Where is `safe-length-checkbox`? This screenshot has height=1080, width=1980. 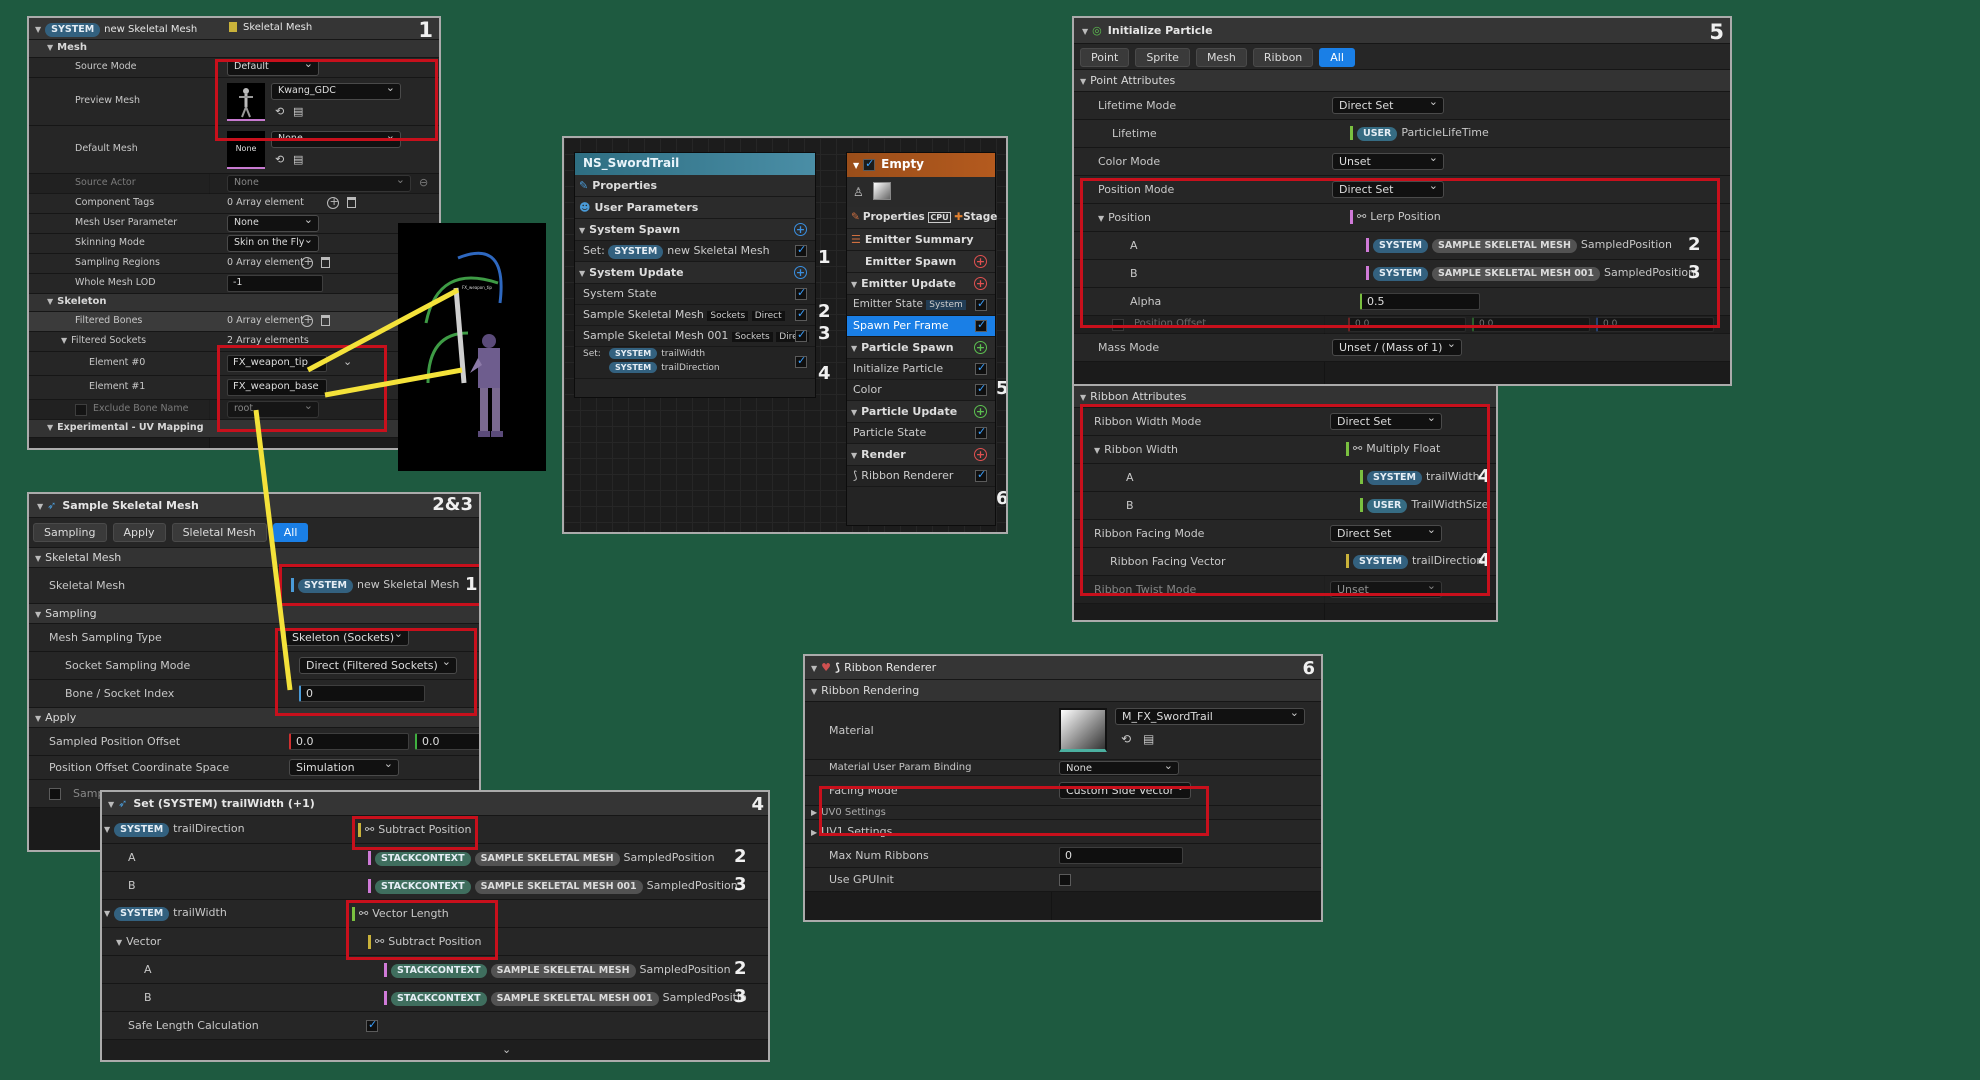 safe-length-checkbox is located at coordinates (372, 1025).